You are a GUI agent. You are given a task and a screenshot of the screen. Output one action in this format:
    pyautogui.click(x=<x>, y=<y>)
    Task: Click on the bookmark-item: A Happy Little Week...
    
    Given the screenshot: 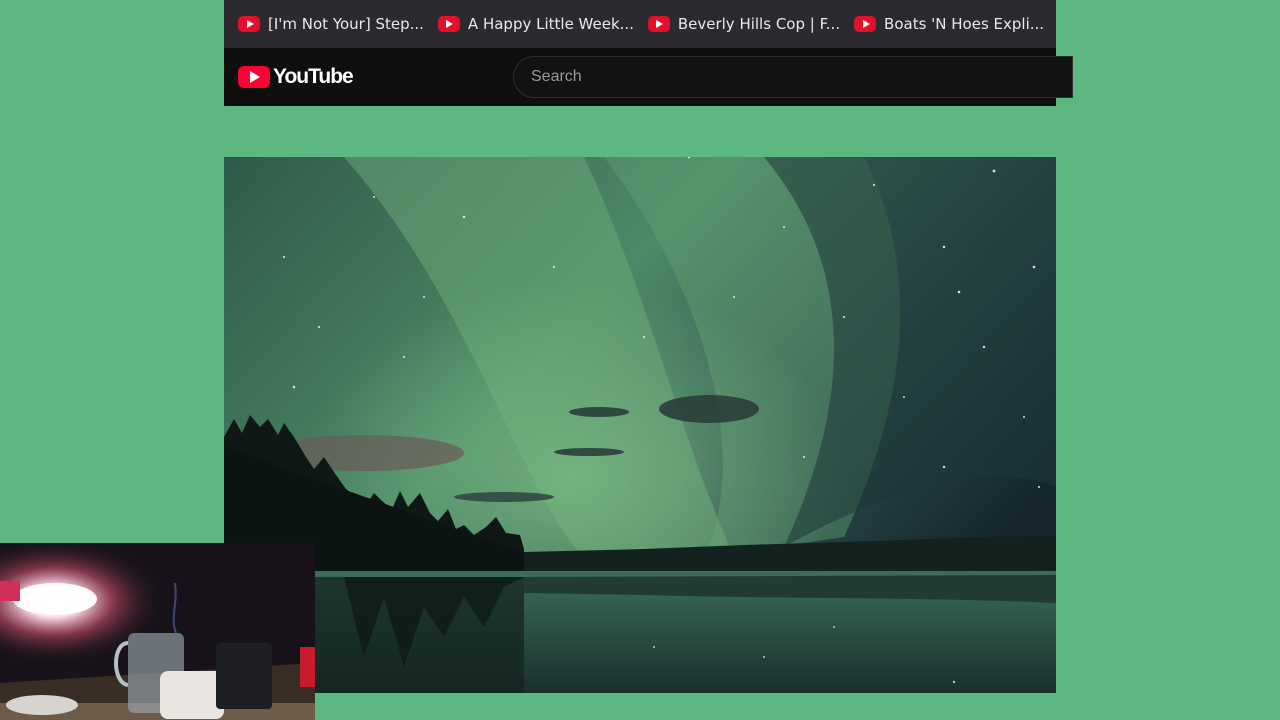 What is the action you would take?
    pyautogui.click(x=541, y=24)
    